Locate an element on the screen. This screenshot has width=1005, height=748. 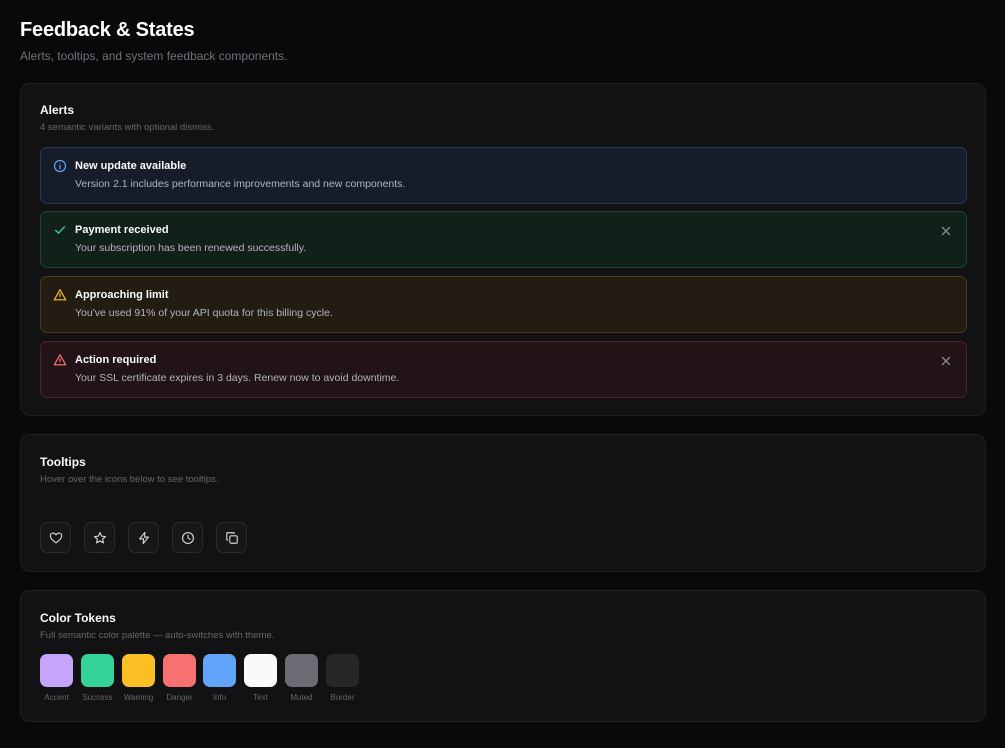
color-label: Accent is located at coordinates (56, 697).